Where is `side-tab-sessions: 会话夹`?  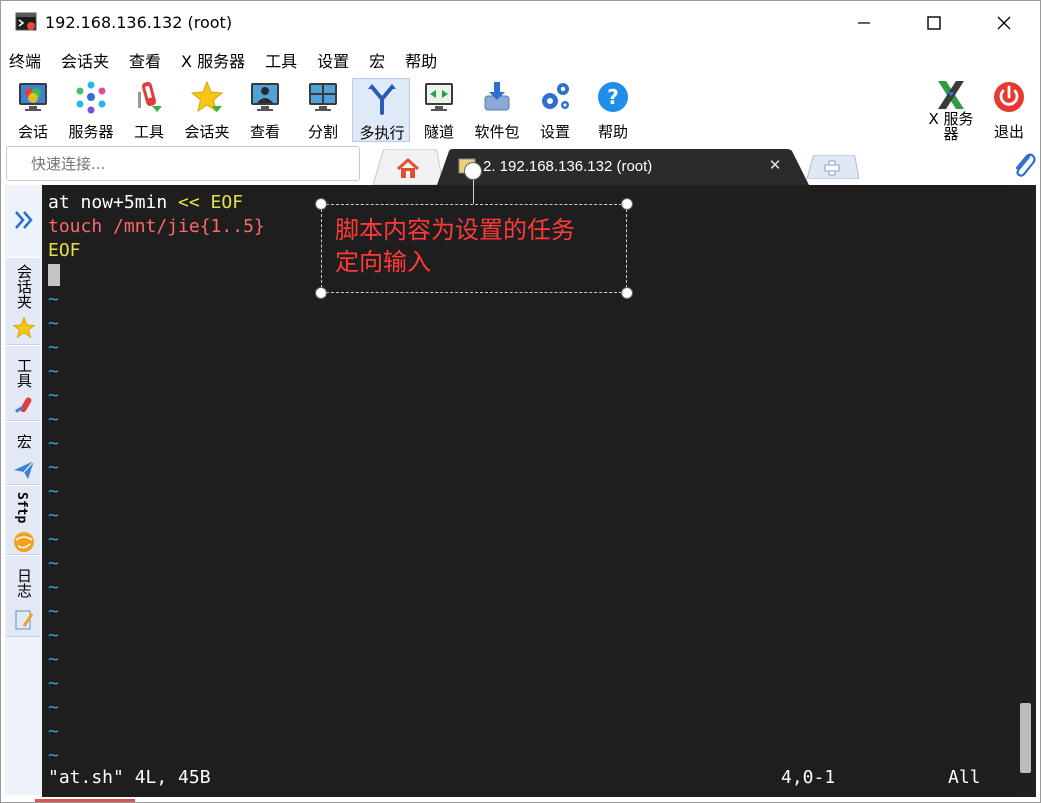
side-tab-sessions: 会话夹 is located at coordinates (23, 301).